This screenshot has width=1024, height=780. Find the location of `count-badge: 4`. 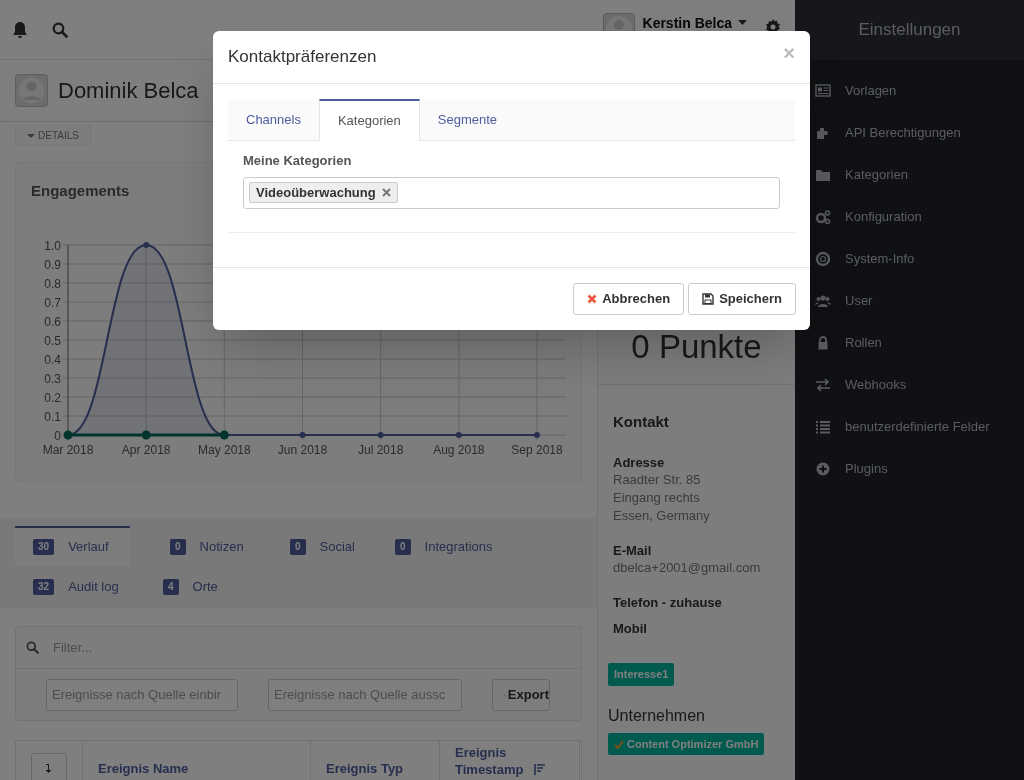

count-badge: 4 is located at coordinates (171, 587).